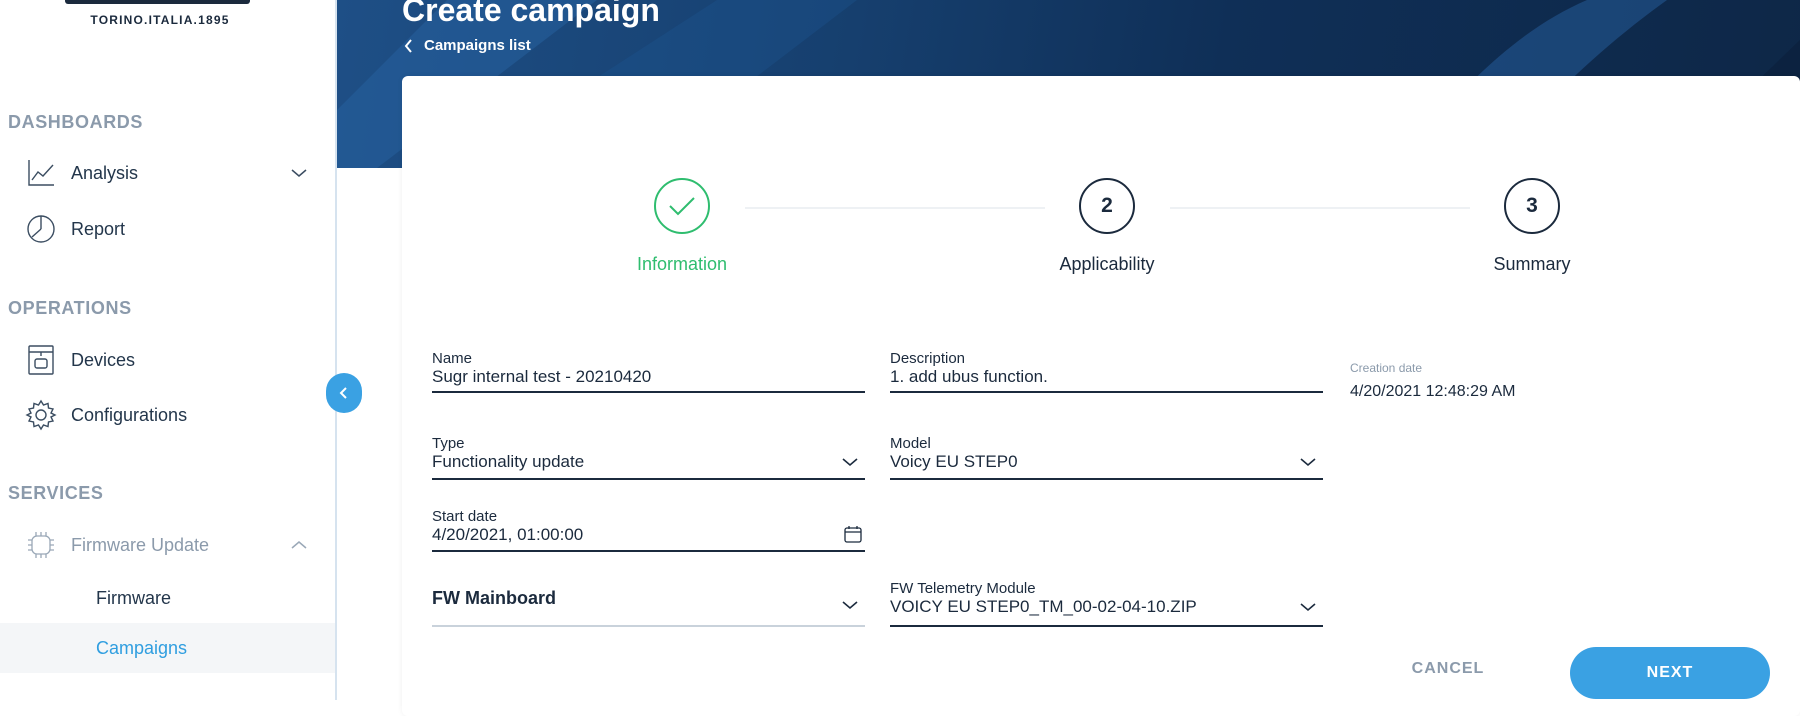  What do you see at coordinates (41, 173) in the screenshot?
I see `line-chart-icon` at bounding box center [41, 173].